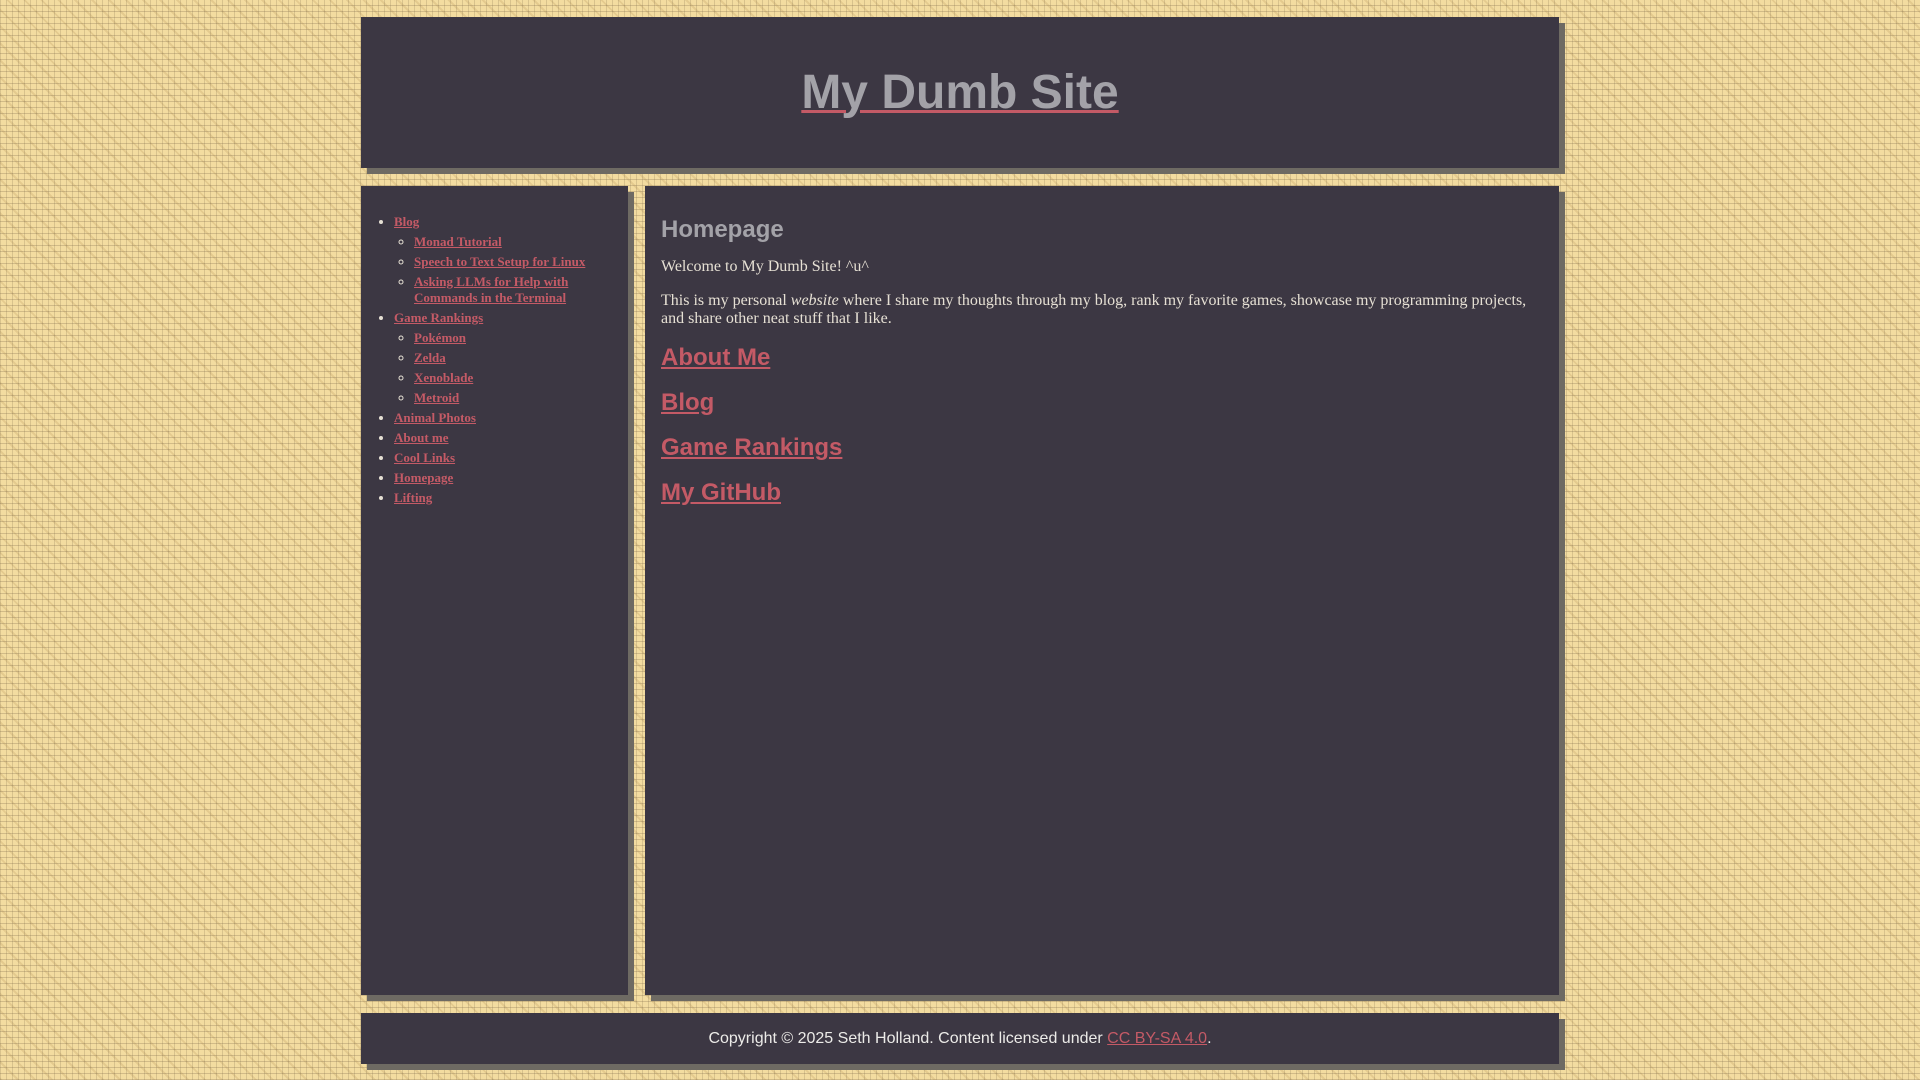 This screenshot has height=1080, width=1920. What do you see at coordinates (421, 437) in the screenshot?
I see `sidebar-link-about-me: About me` at bounding box center [421, 437].